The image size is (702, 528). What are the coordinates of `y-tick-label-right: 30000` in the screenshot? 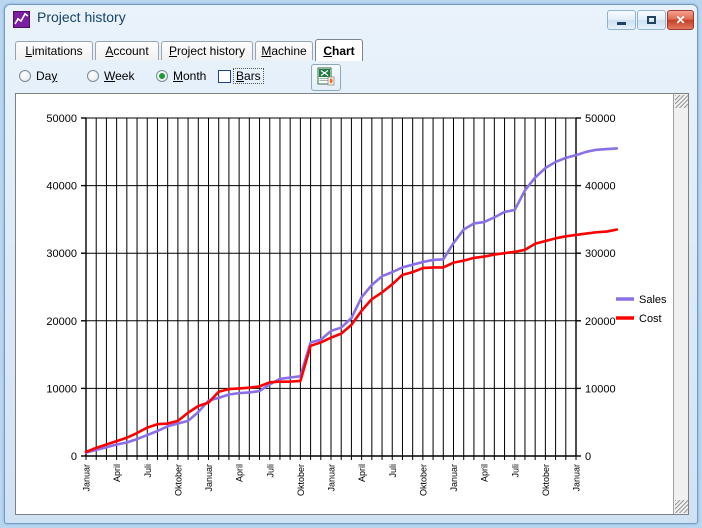 It's located at (600, 254).